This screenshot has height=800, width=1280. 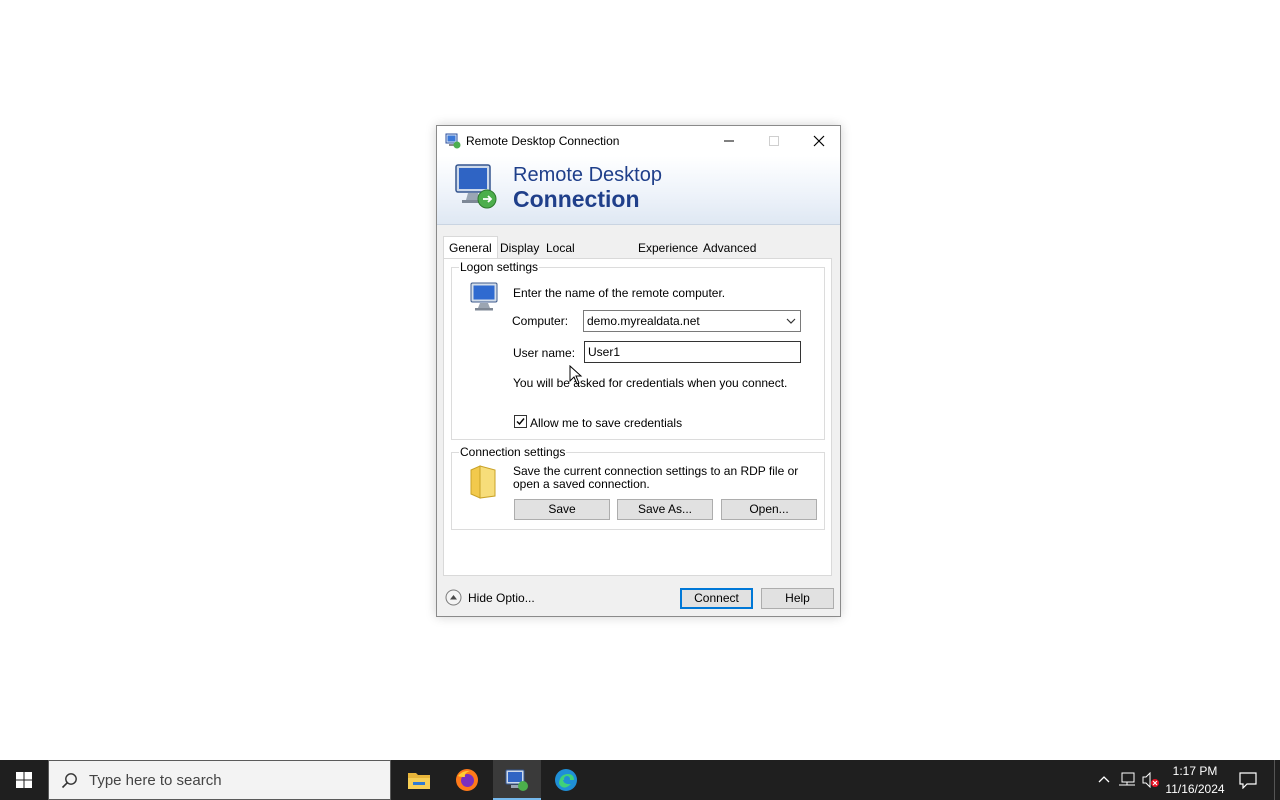 I want to click on firefox-icon, so click(x=467, y=780).